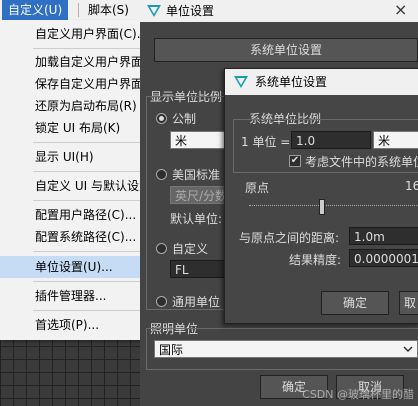 Image resolution: width=418 pixels, height=406 pixels. I want to click on generic-units-radio, so click(161, 301).